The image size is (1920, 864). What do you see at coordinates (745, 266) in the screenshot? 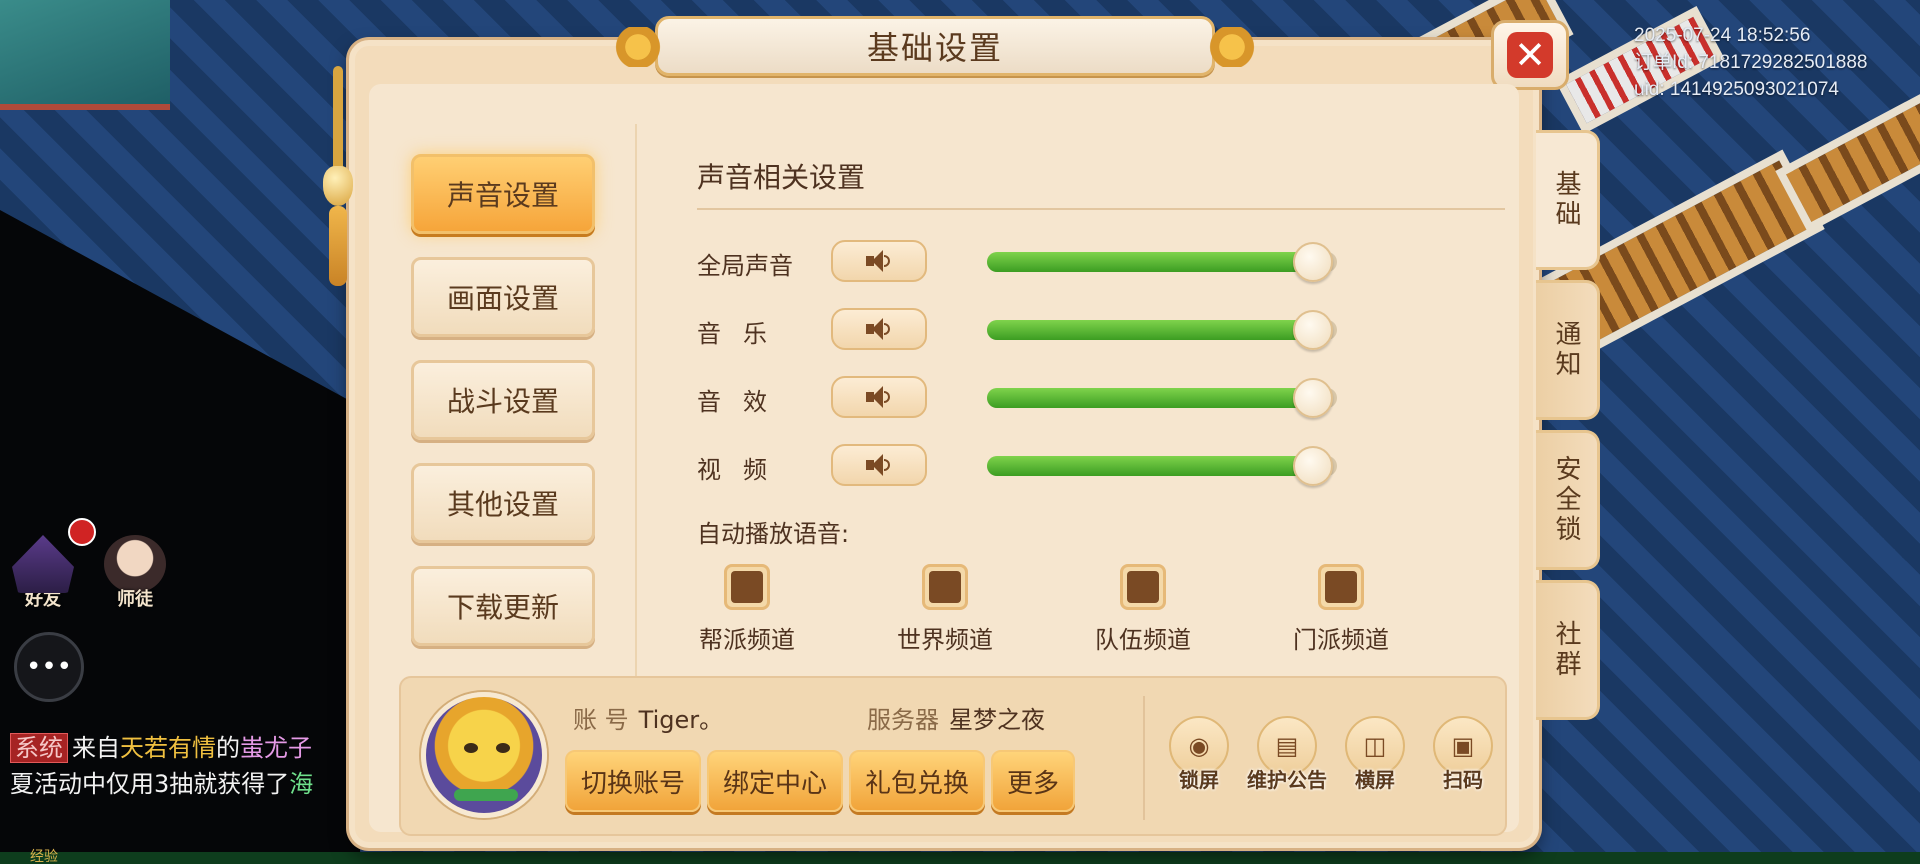
I see `volume-label: 全局声音` at bounding box center [745, 266].